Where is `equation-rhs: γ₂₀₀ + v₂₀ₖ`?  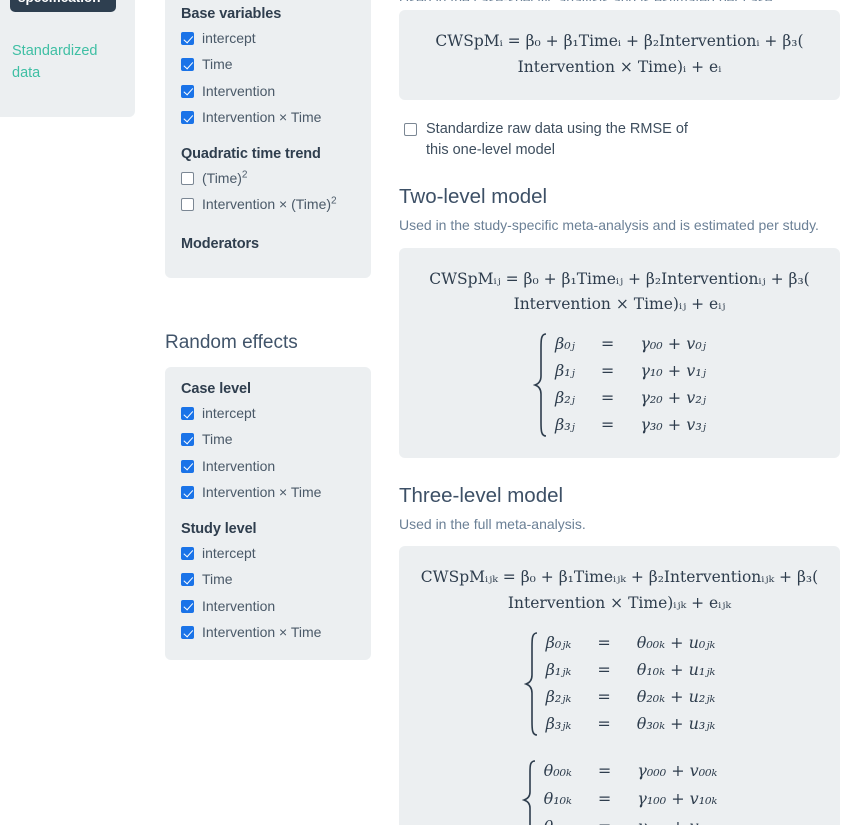 equation-rhs: γ₂₀₀ + v₂₀ₖ is located at coordinates (677, 820).